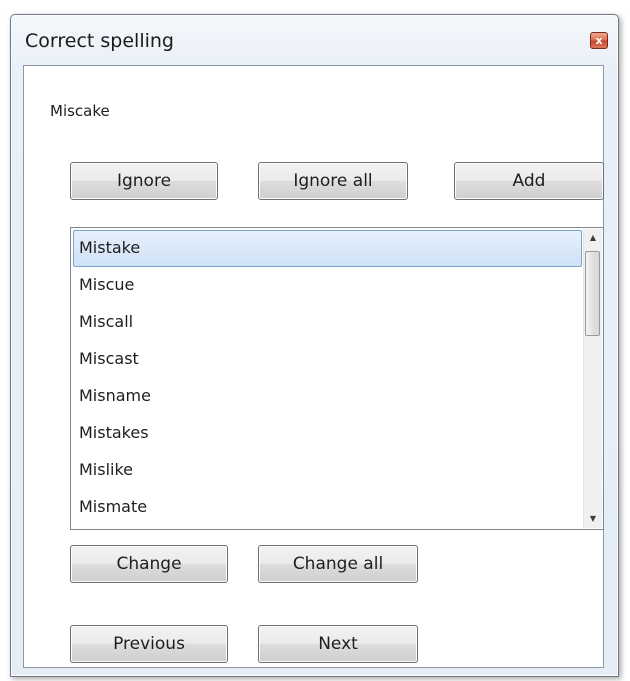 Image resolution: width=630 pixels, height=681 pixels. What do you see at coordinates (327, 507) in the screenshot?
I see `suggestion-item: Mismate` at bounding box center [327, 507].